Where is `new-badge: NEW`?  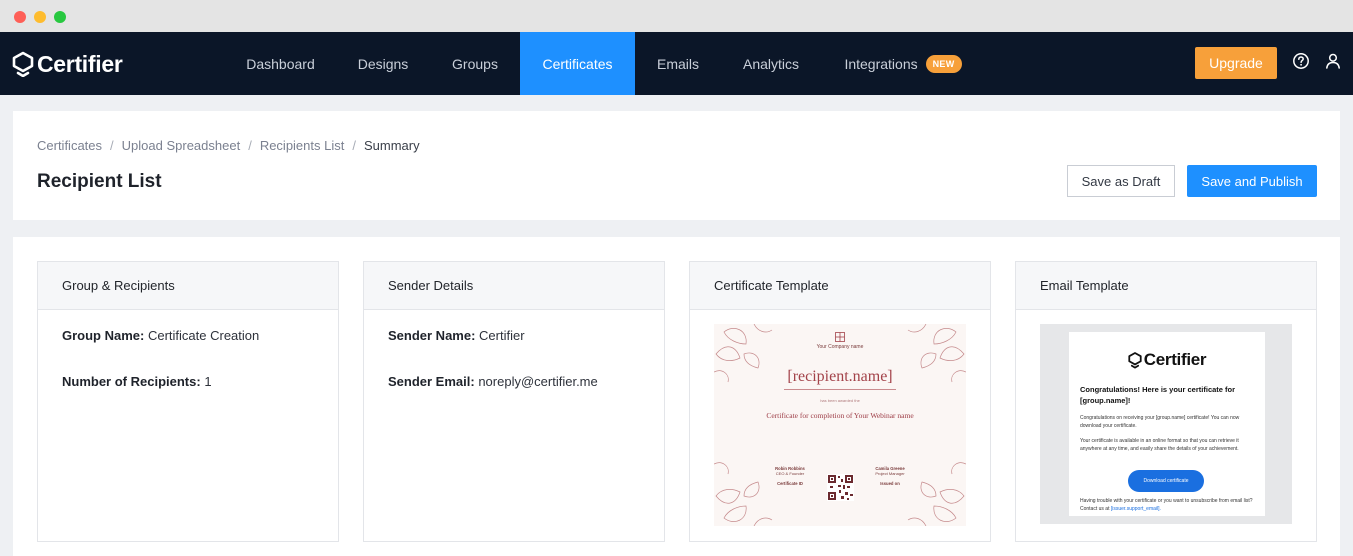
new-badge: NEW is located at coordinates (943, 63).